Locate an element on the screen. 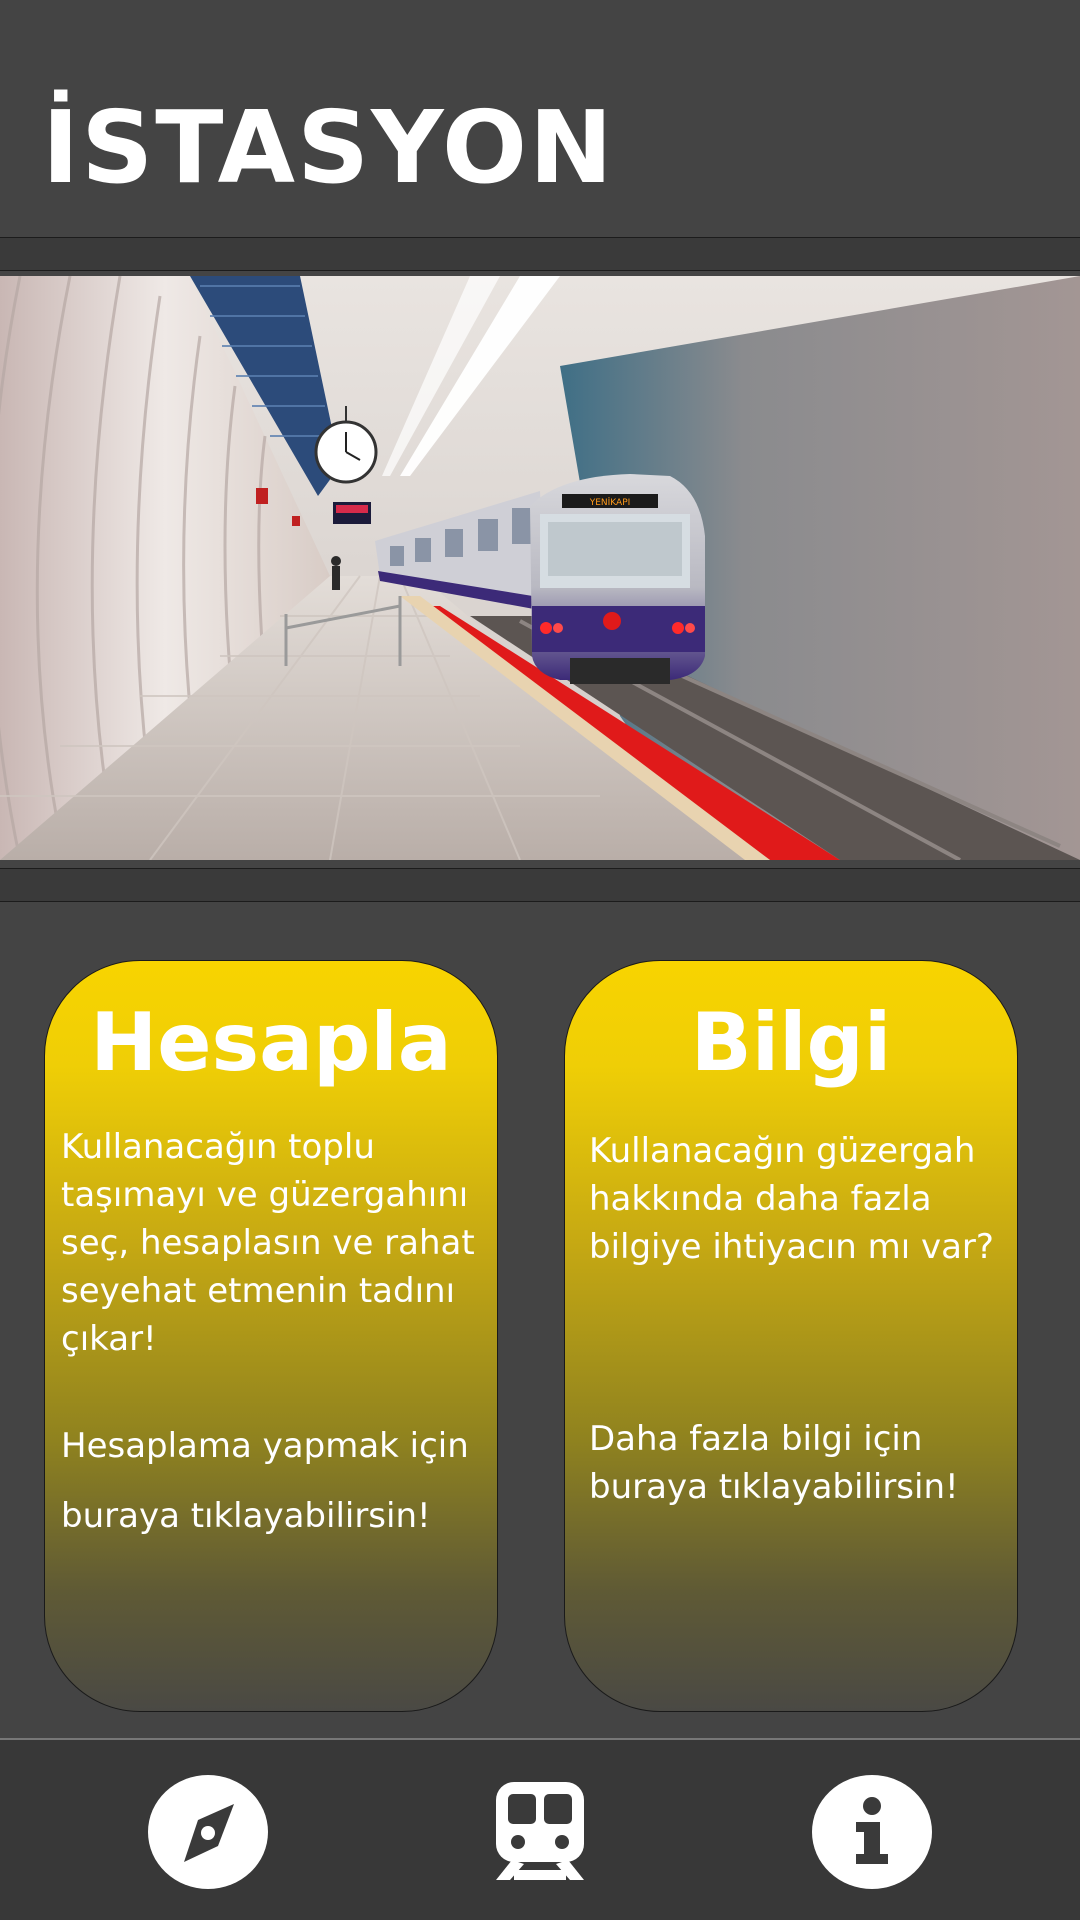 Image resolution: width=1080 pixels, height=1920 pixels. info-icon is located at coordinates (872, 1834).